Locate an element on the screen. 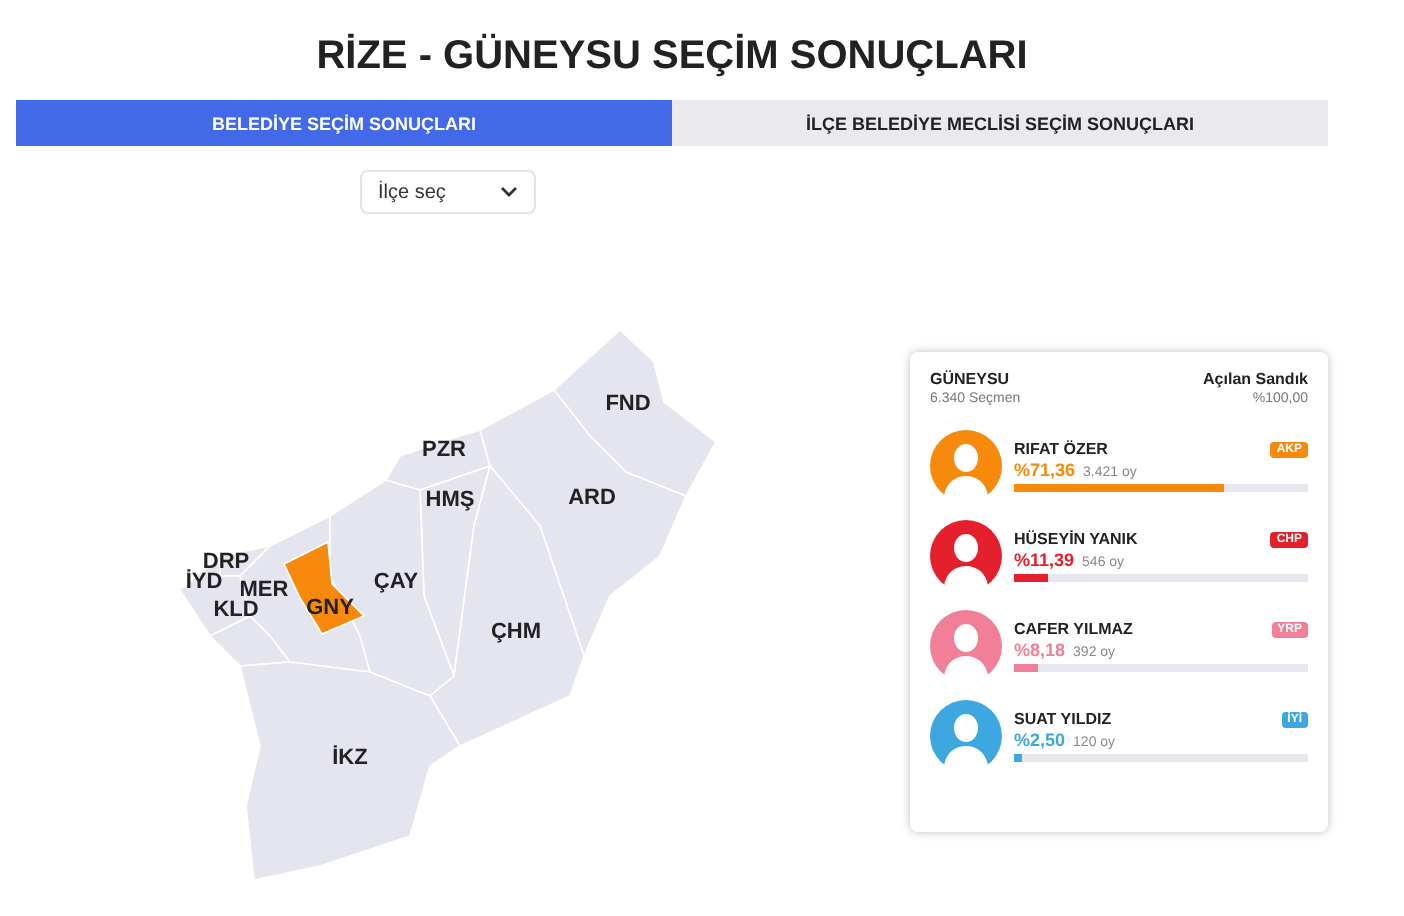 The image size is (1404, 916). vote-percent: %11,39 is located at coordinates (1044, 560).